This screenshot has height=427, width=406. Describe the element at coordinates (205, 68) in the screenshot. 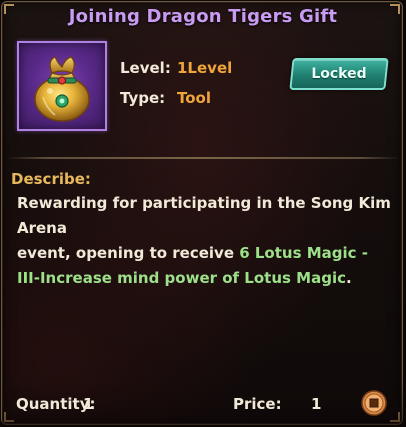

I see `level-value: 1Level` at that location.